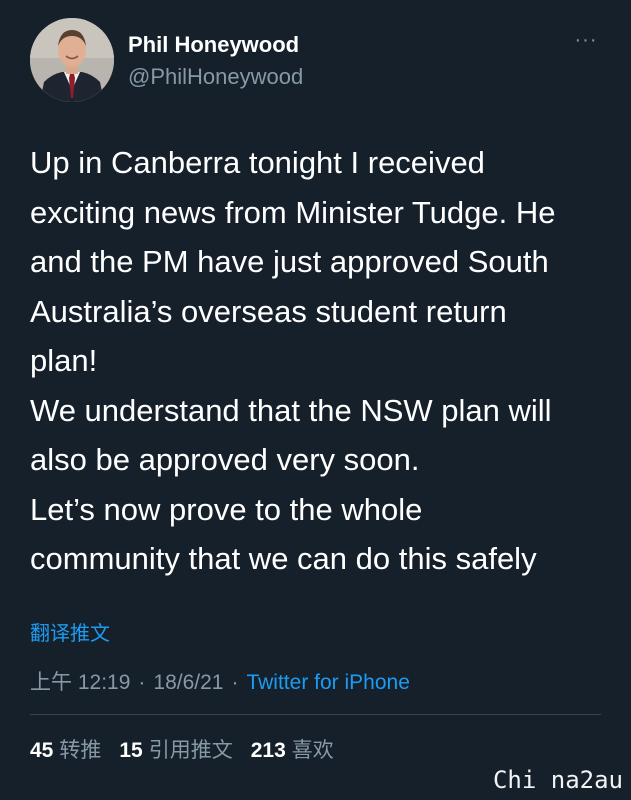 The width and height of the screenshot is (631, 800). What do you see at coordinates (293, 212) in the screenshot?
I see `tweet-text-line: exciting news from Minister Tudge. He` at bounding box center [293, 212].